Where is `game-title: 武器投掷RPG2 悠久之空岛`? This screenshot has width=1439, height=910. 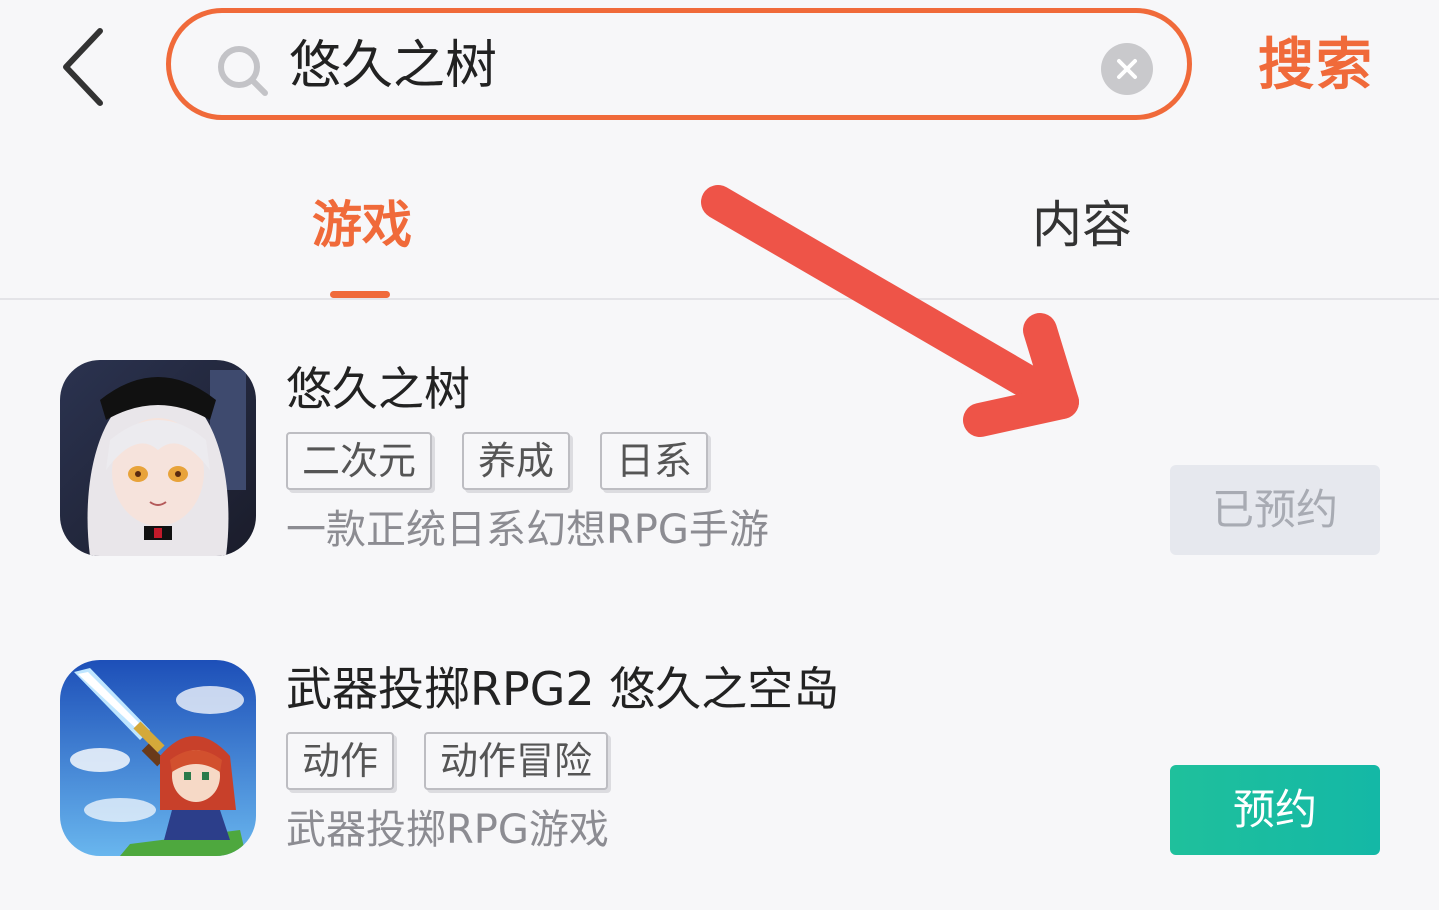
game-title: 武器投掷RPG2 悠久之空岛 is located at coordinates (562, 689).